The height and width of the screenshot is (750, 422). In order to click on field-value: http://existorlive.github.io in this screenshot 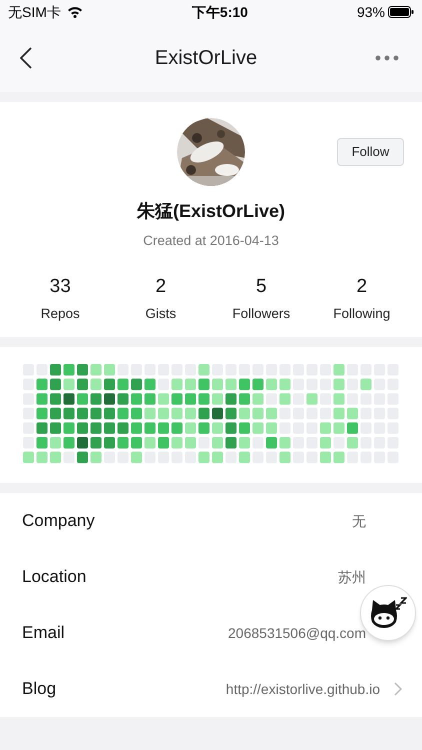, I will do `click(303, 689)`.